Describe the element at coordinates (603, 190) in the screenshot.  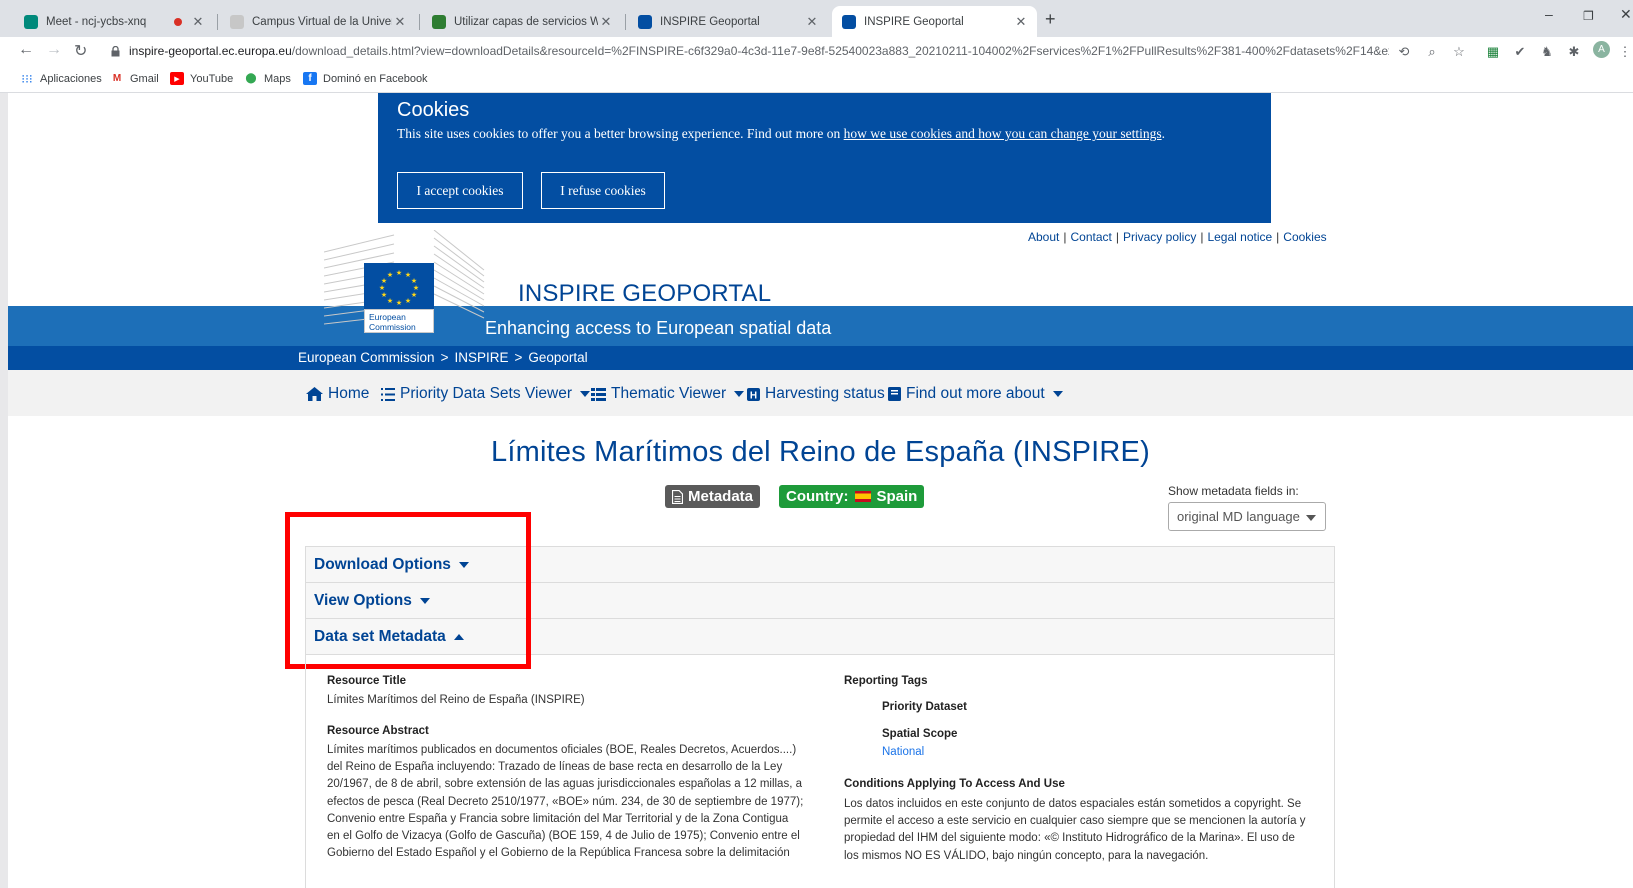
I see `refuse-cookies-button: I refuse cookies` at that location.